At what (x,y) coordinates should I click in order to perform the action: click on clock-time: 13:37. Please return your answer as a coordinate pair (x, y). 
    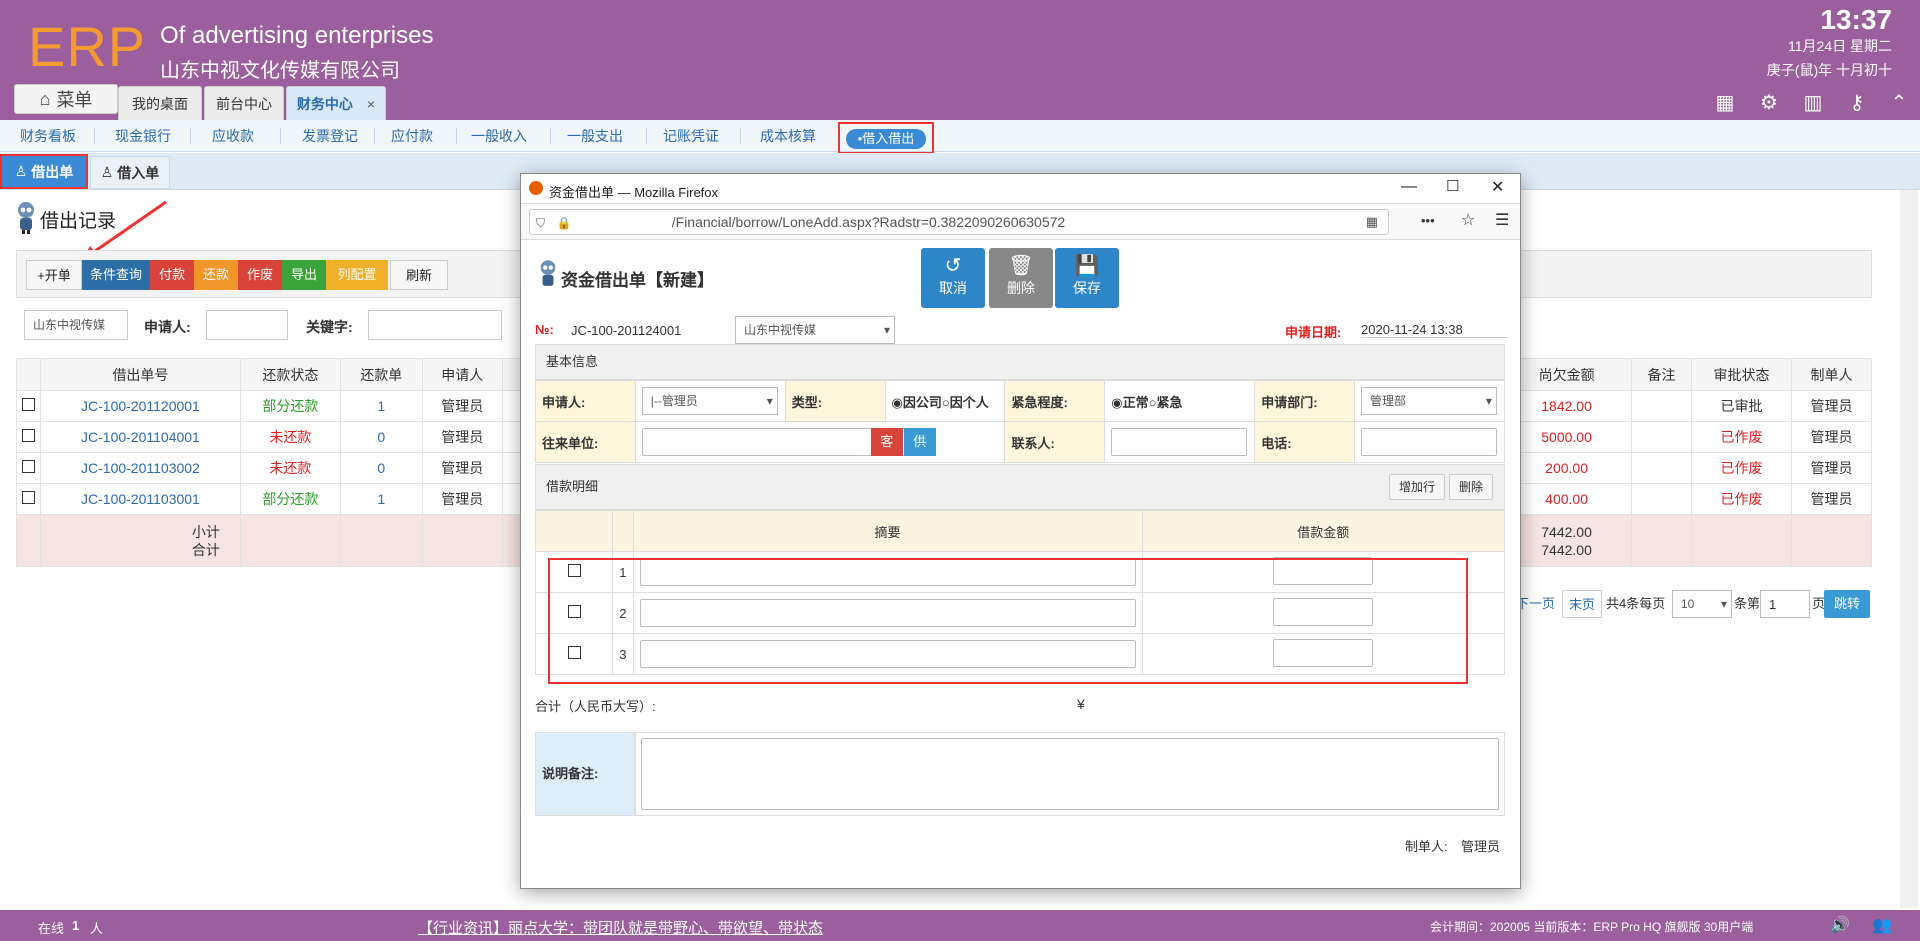
    Looking at the image, I should click on (1856, 19).